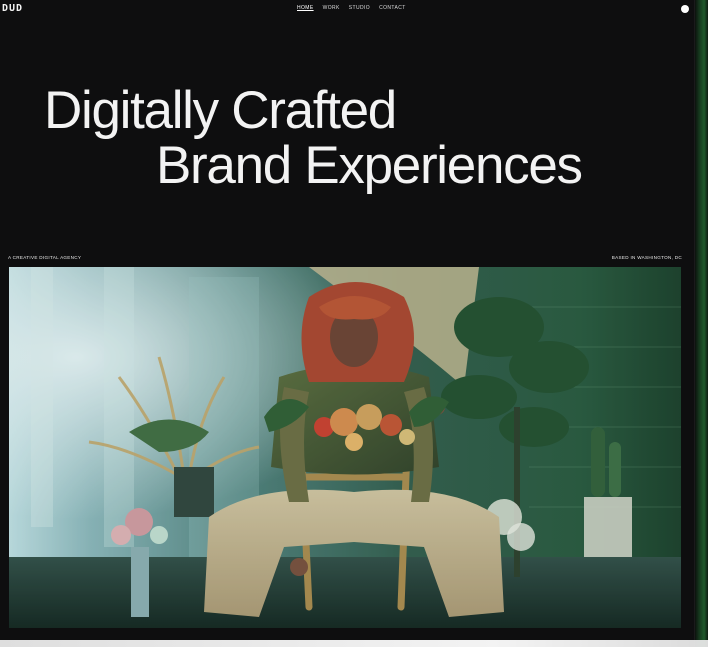 This screenshot has height=647, width=708. Describe the element at coordinates (359, 8) in the screenshot. I see `nav-studio: STUDIO` at that location.